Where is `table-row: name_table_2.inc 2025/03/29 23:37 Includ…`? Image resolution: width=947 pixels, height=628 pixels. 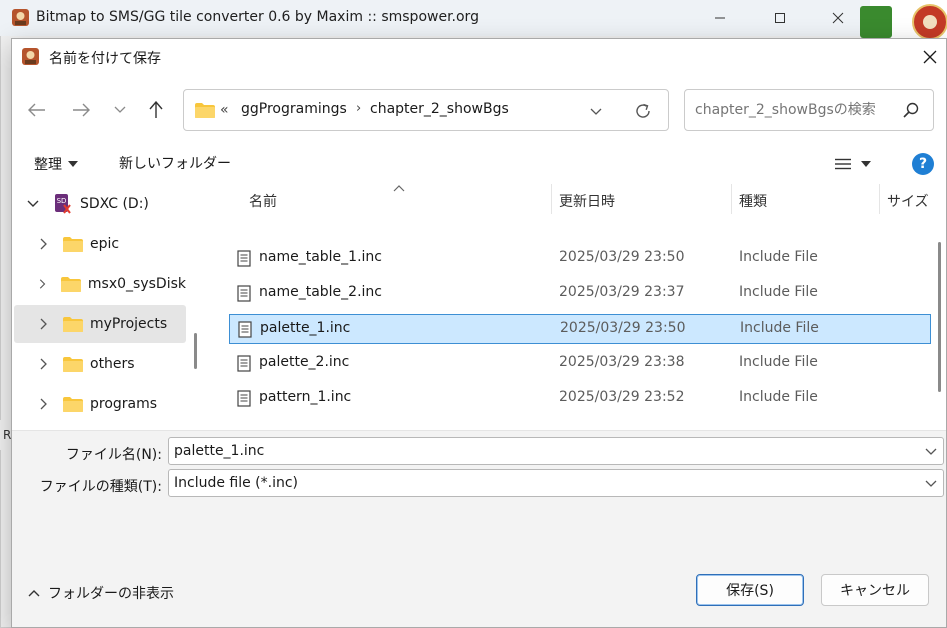
table-row: name_table_2.inc 2025/03/29 23:37 Includ… is located at coordinates (580, 294).